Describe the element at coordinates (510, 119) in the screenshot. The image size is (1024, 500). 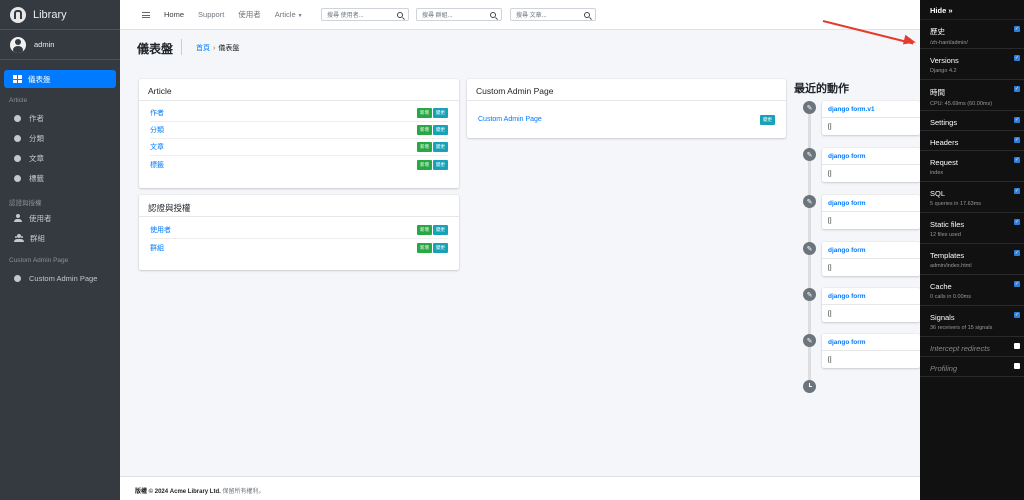
I see `model-link: Custom Admin Page` at that location.